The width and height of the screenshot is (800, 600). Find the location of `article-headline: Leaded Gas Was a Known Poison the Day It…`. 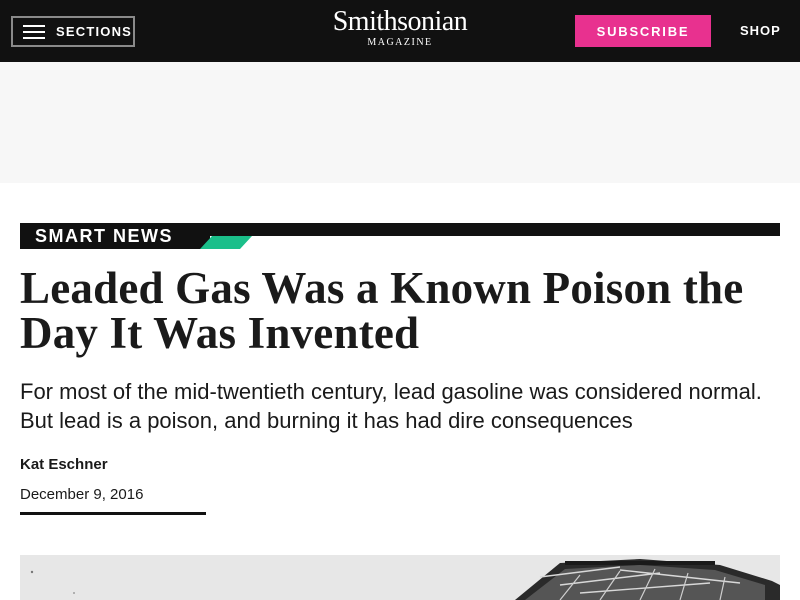

article-headline: Leaded Gas Was a Known Poison the Day It… is located at coordinates (382, 310).